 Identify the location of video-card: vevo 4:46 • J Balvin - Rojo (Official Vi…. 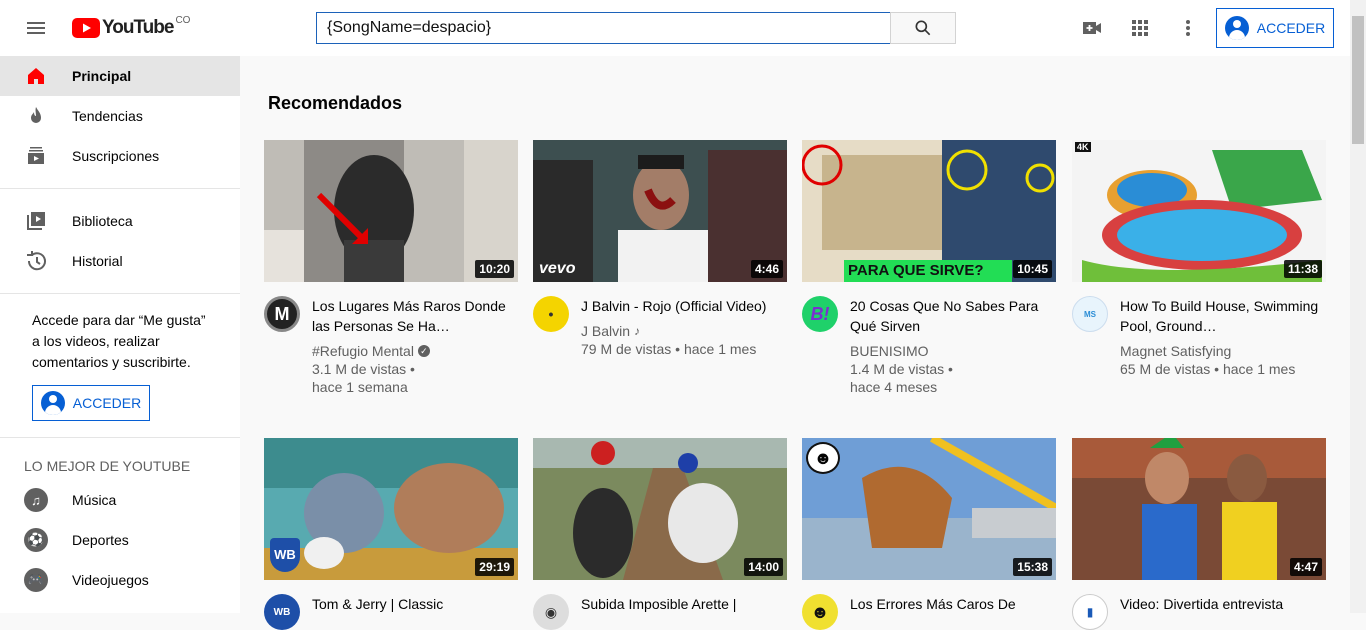
(660, 249).